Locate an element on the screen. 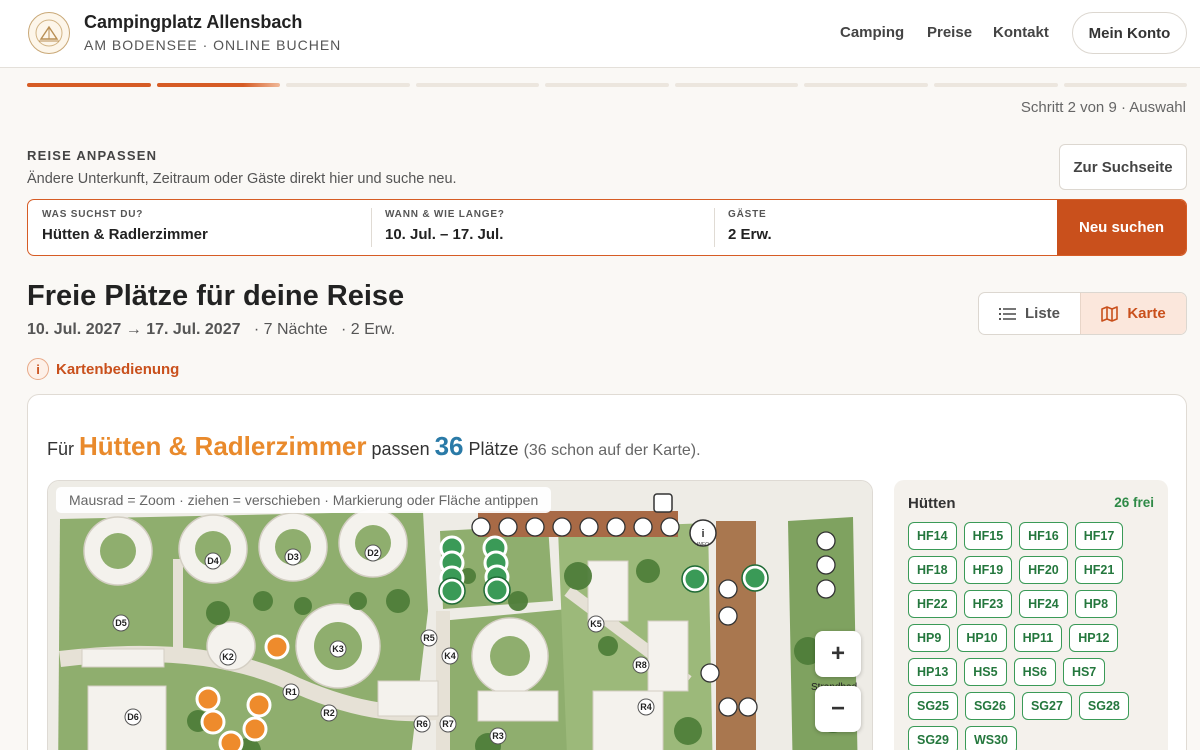 The width and height of the screenshot is (1200, 750). site-chip: HF24 is located at coordinates (1043, 604).